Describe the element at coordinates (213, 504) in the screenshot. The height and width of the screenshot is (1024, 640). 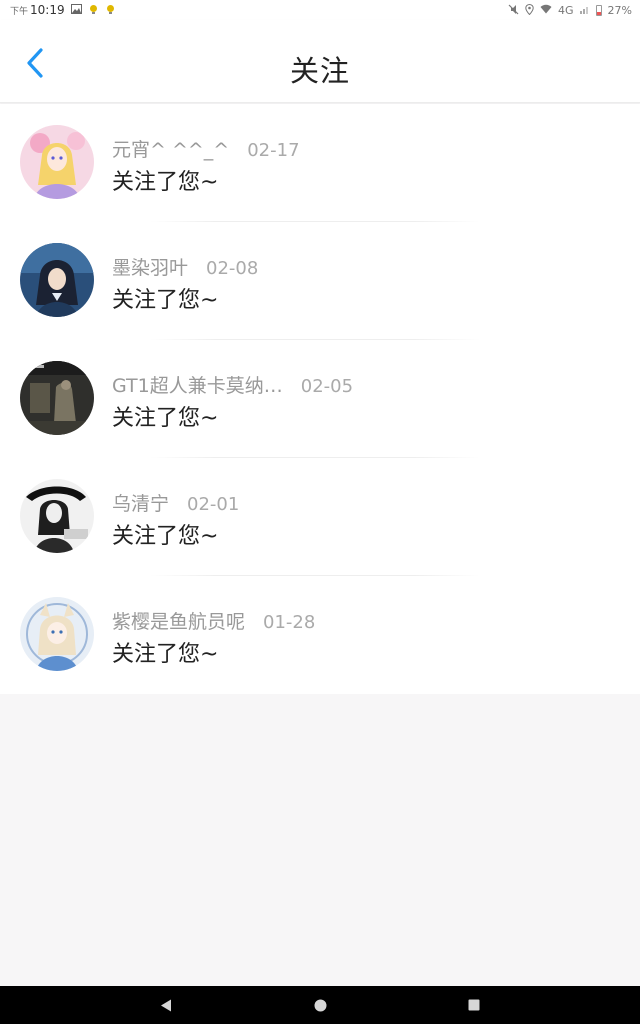
I see `notification-date: 02-01` at that location.